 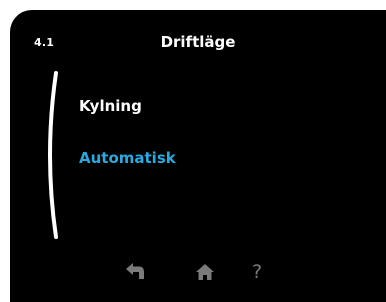 I want to click on help-button: ?, so click(x=257, y=272).